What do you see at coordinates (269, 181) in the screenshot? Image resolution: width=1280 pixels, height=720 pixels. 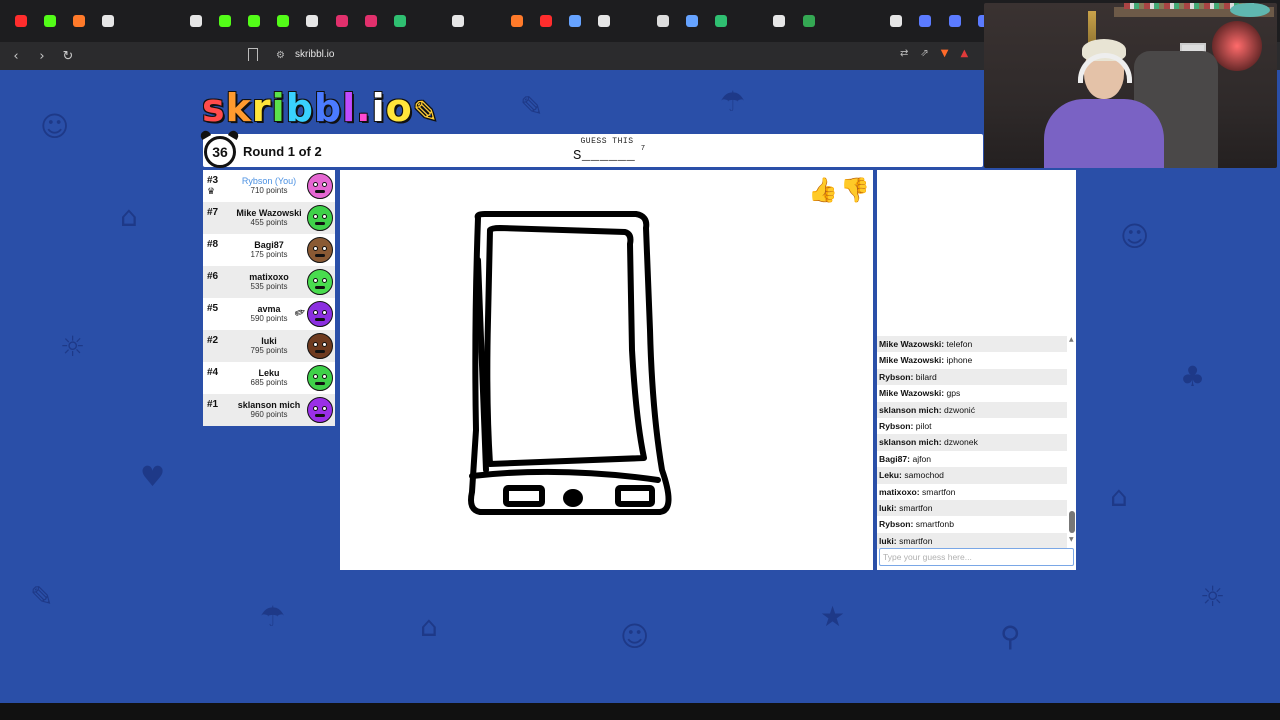 I see `player-name: Rybson (You)` at bounding box center [269, 181].